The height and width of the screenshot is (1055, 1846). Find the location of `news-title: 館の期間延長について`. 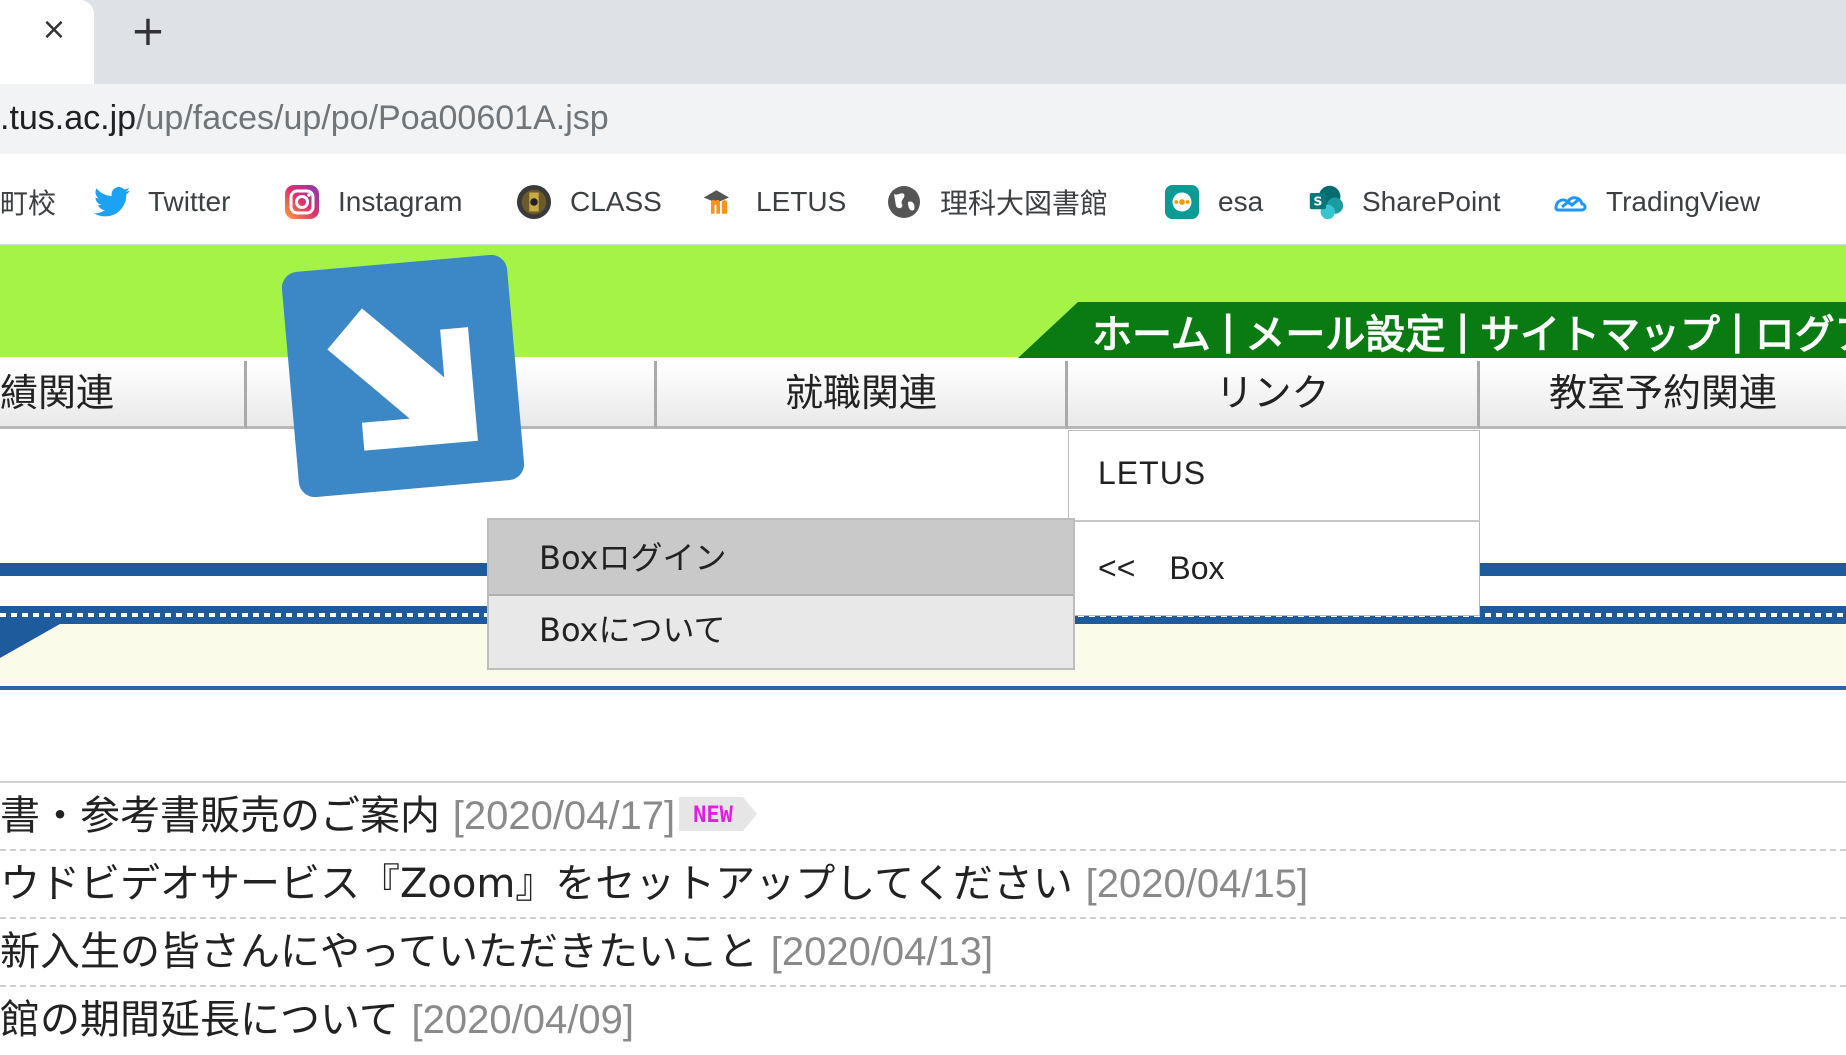

news-title: 館の期間延長について is located at coordinates (206, 1020).